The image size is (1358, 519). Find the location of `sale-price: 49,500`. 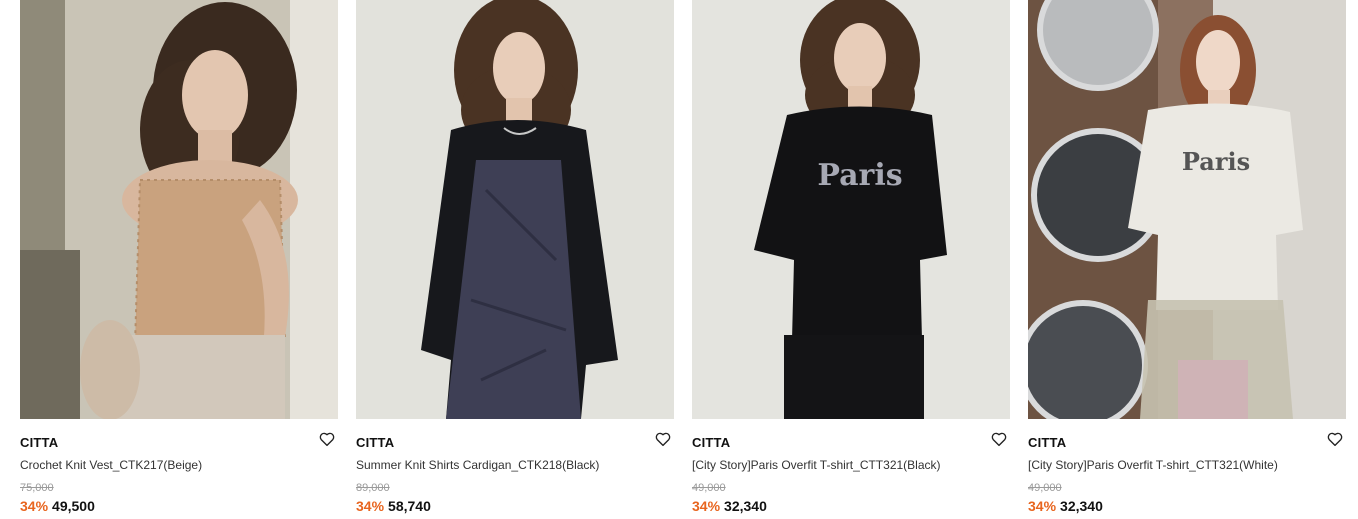

sale-price: 49,500 is located at coordinates (73, 506).